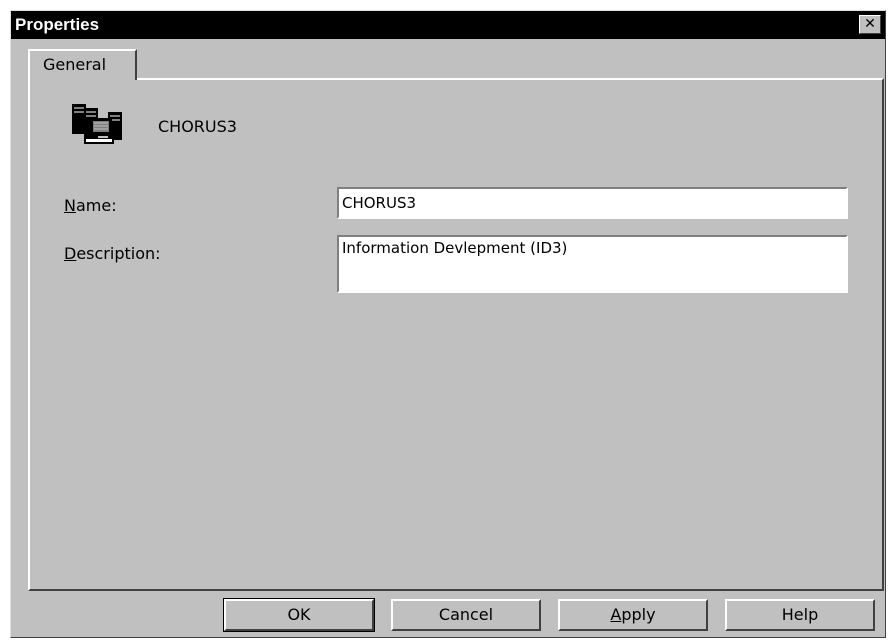 The image size is (890, 640). What do you see at coordinates (197, 126) in the screenshot?
I see `object-name-heading: CHORUS3` at bounding box center [197, 126].